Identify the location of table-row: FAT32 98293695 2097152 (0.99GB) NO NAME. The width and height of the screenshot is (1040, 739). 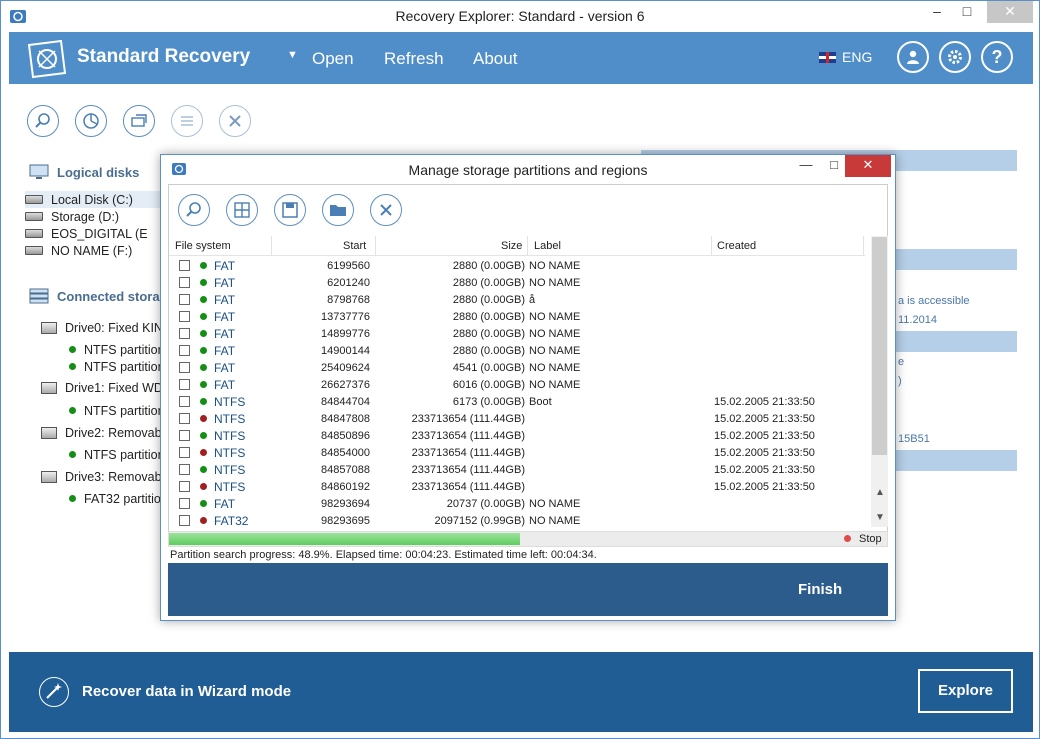
(517, 520).